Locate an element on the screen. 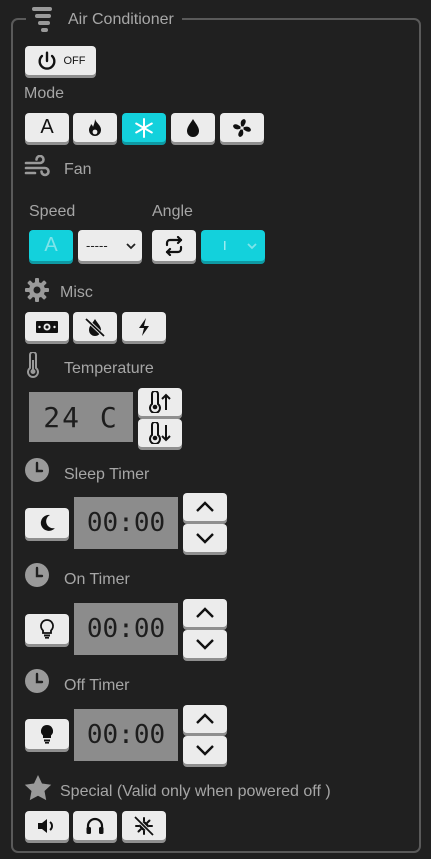 The width and height of the screenshot is (431, 859). thermometer-icon is located at coordinates (33, 365).